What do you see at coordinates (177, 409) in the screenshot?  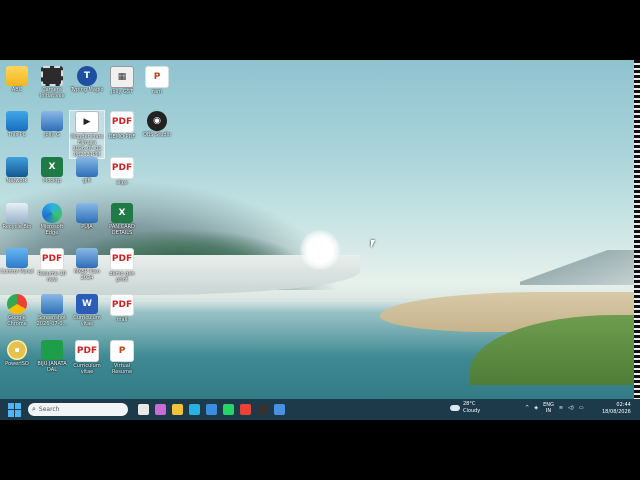 I see `file-explorer-icon` at bounding box center [177, 409].